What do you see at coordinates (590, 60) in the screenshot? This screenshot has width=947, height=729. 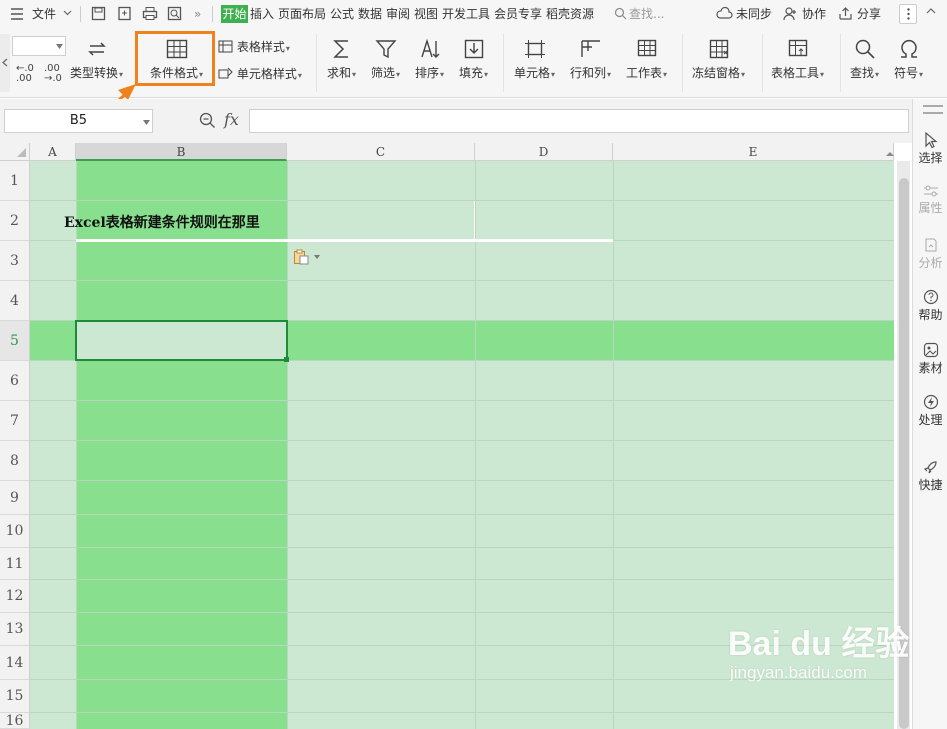 I see `row-col-button: 行和列▾` at bounding box center [590, 60].